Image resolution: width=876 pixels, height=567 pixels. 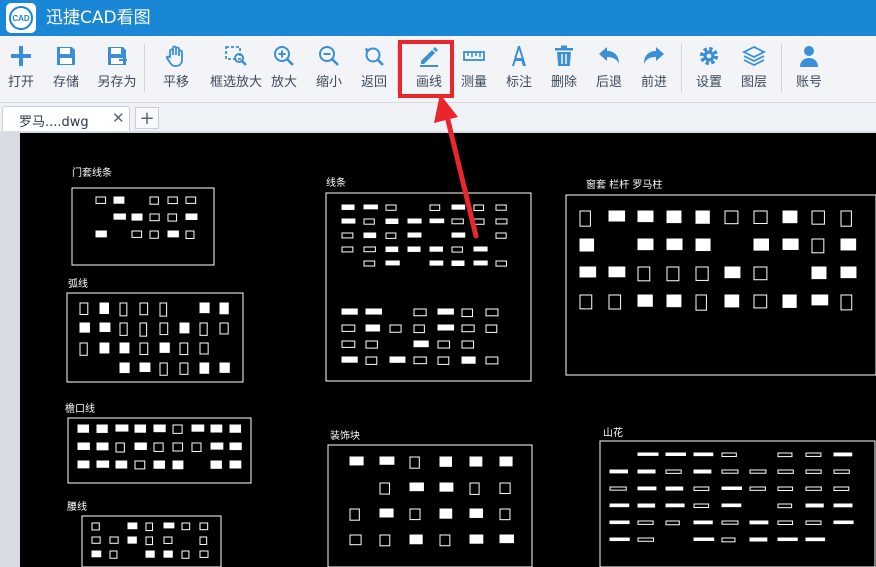 I want to click on layers-button: 图层, so click(x=754, y=69).